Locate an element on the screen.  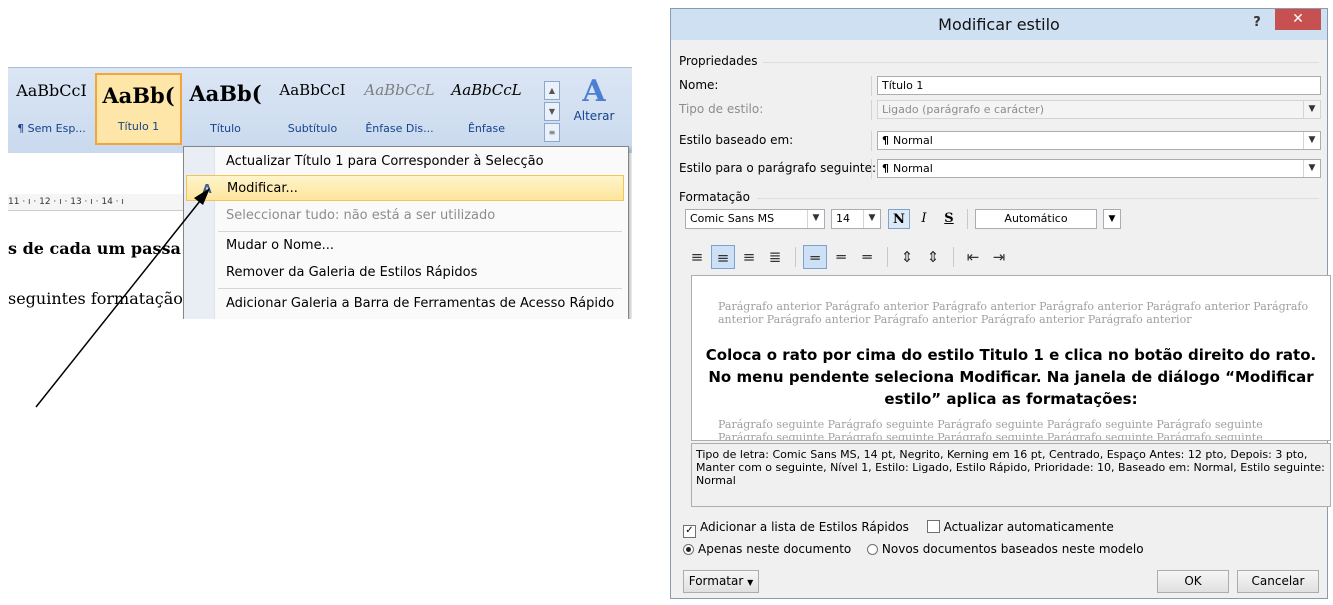
style-type-select: Ligado (parágrafo e carácter) ▼ is located at coordinates (1099, 109).